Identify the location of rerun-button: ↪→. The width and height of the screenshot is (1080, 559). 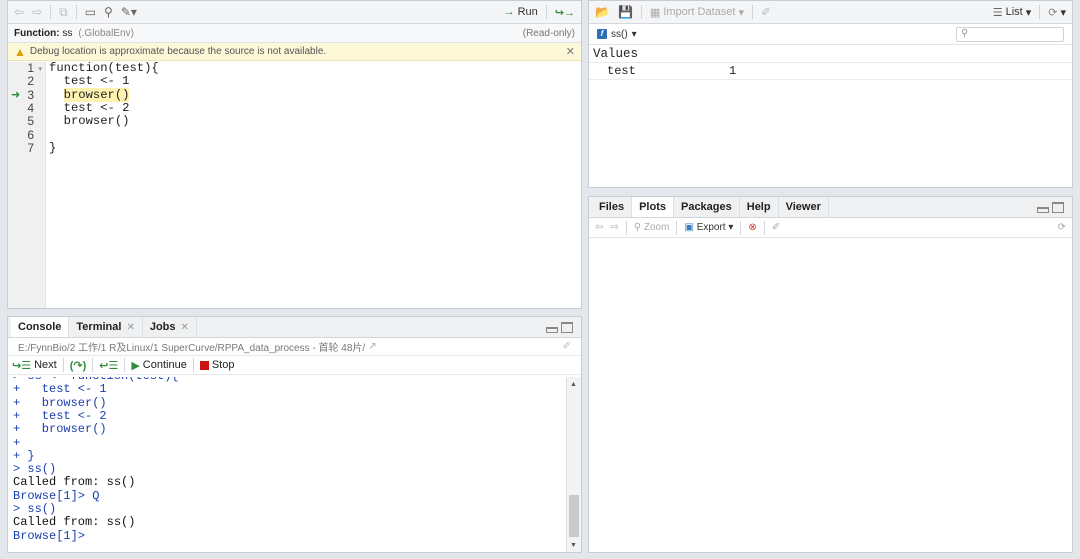
(565, 12).